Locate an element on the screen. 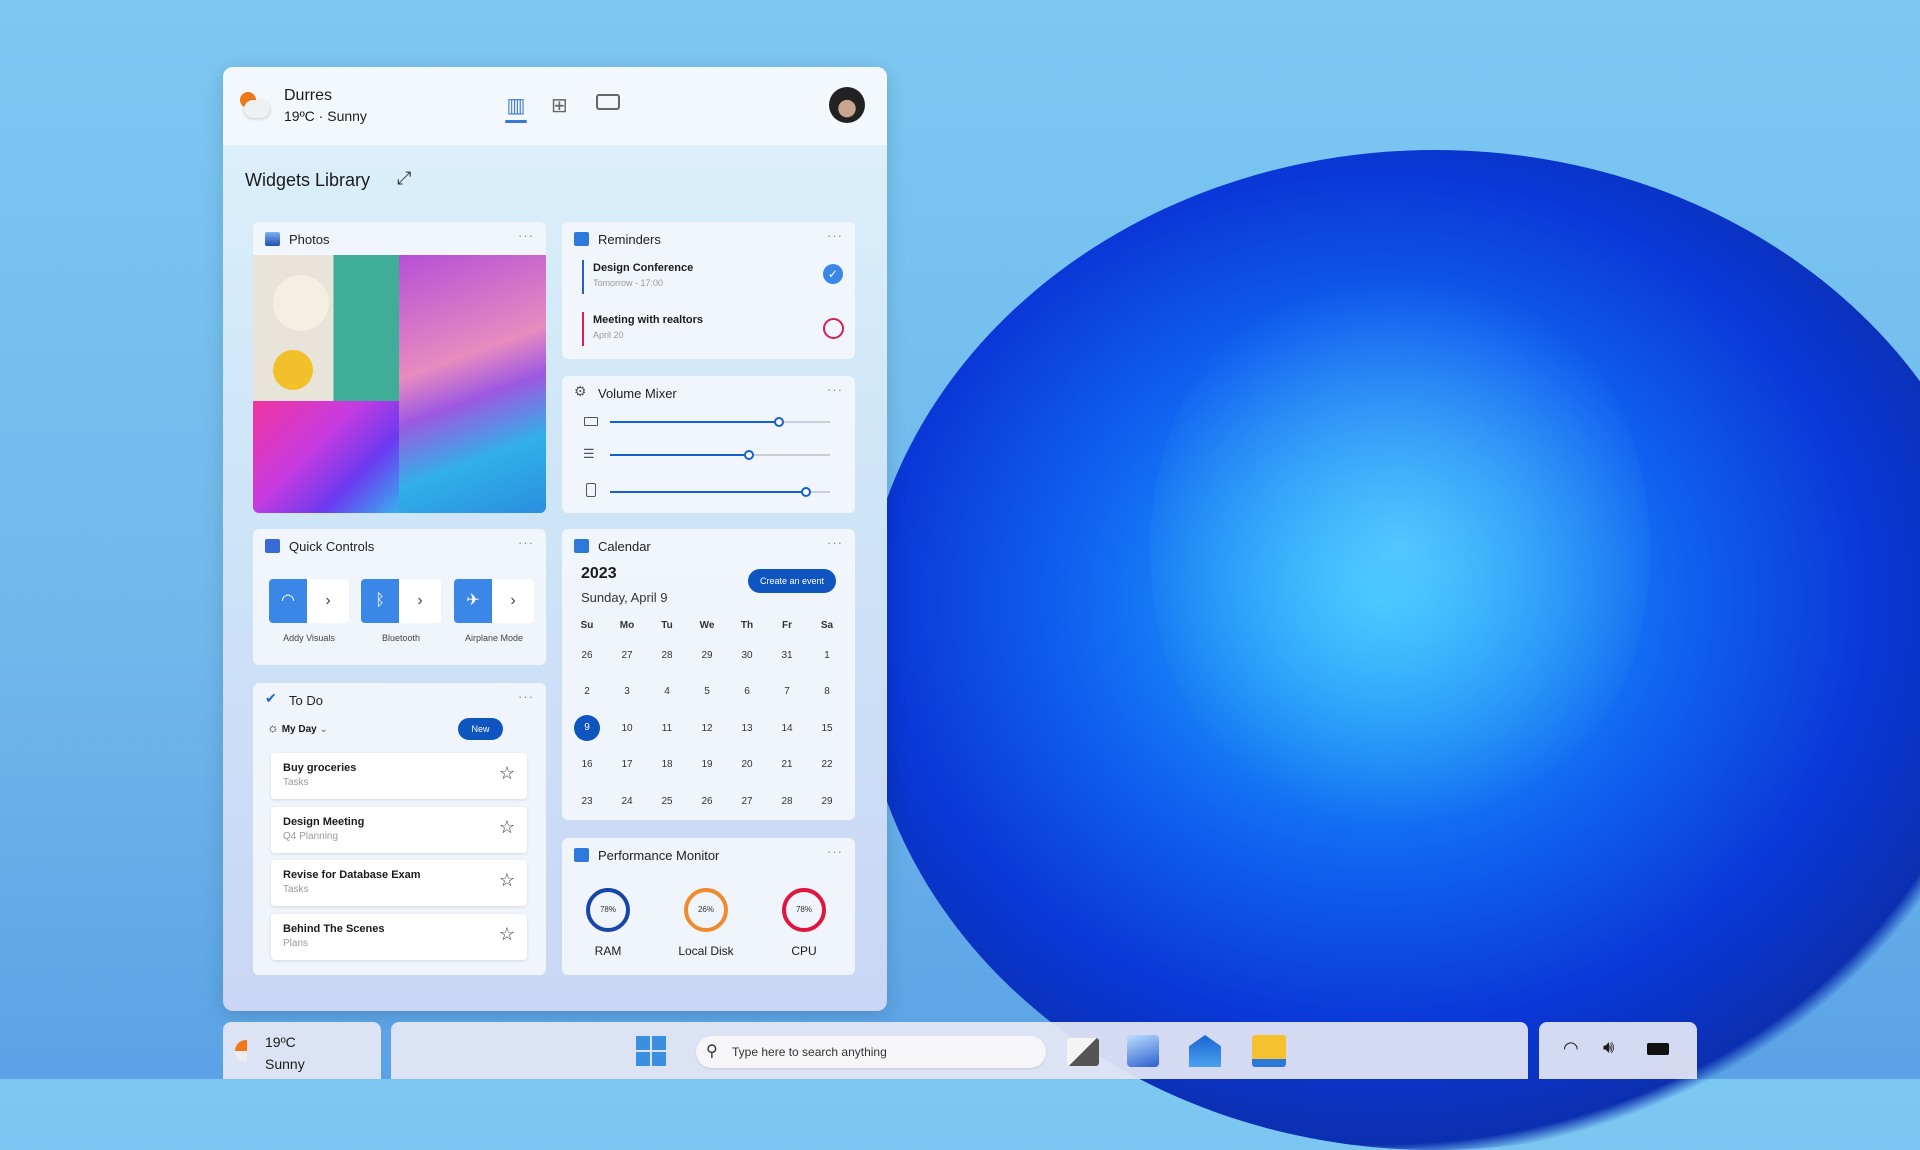 Image resolution: width=1920 pixels, height=1150 pixels. airplane-icon: ✈ is located at coordinates (473, 601).